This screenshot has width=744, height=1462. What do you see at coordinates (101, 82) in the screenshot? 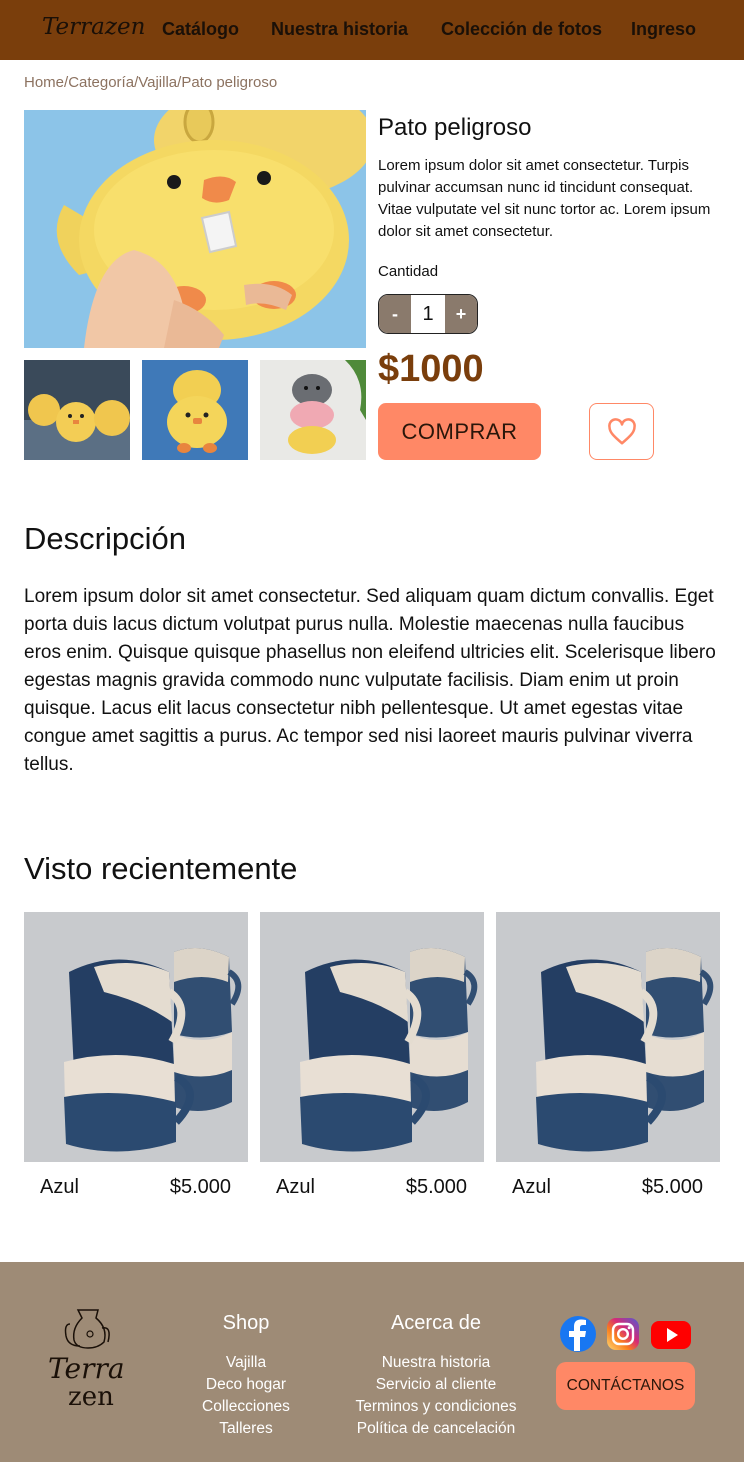
I see `breadcrumb-categoria: Categoría` at bounding box center [101, 82].